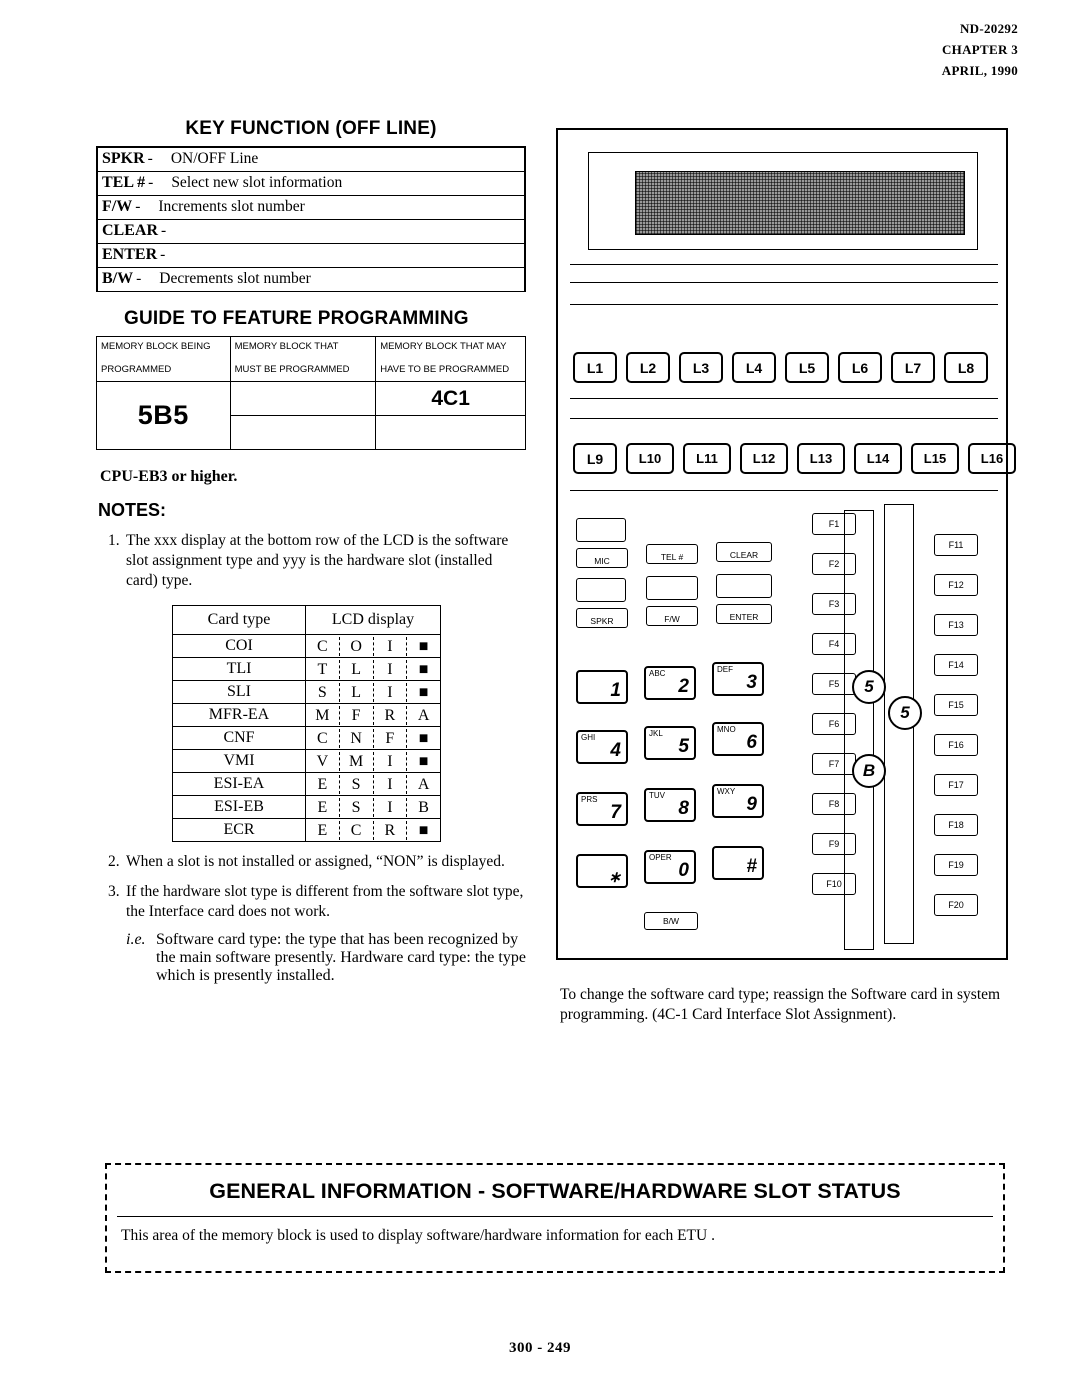 The width and height of the screenshot is (1080, 1400). Describe the element at coordinates (114, 540) in the screenshot. I see `note-number: 1.` at that location.